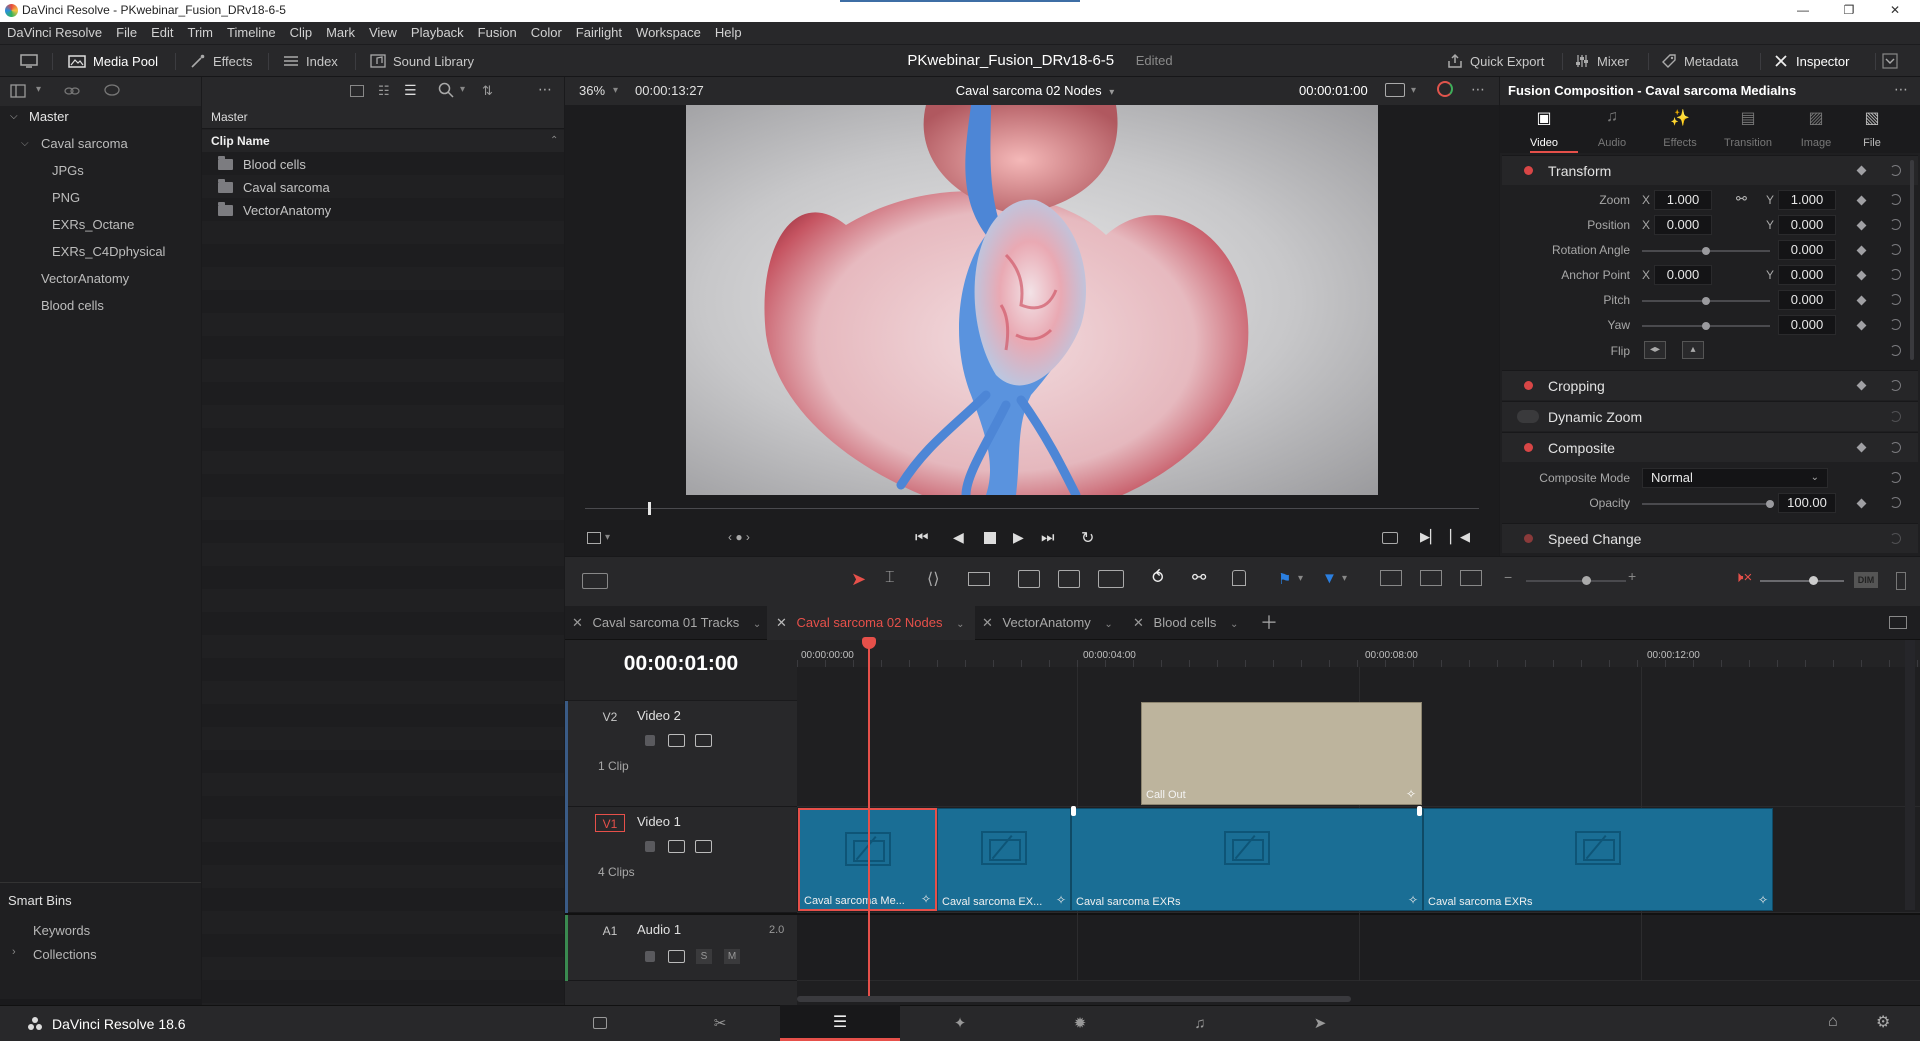  I want to click on trim-tool-icon: ⌶, so click(890, 578).